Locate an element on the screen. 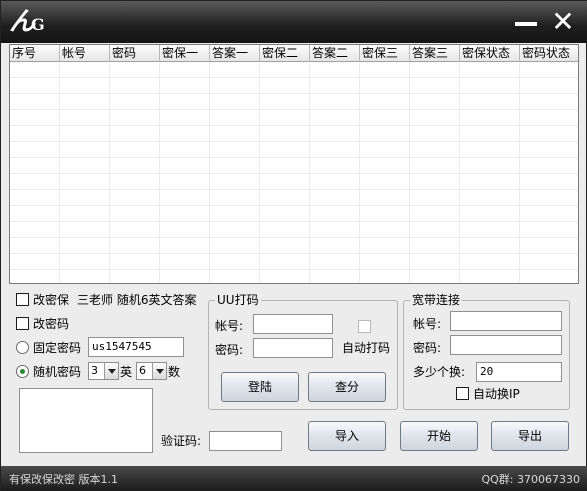 Image resolution: width=587 pixels, height=491 pixels. column-header-password: 密码 is located at coordinates (135, 53).